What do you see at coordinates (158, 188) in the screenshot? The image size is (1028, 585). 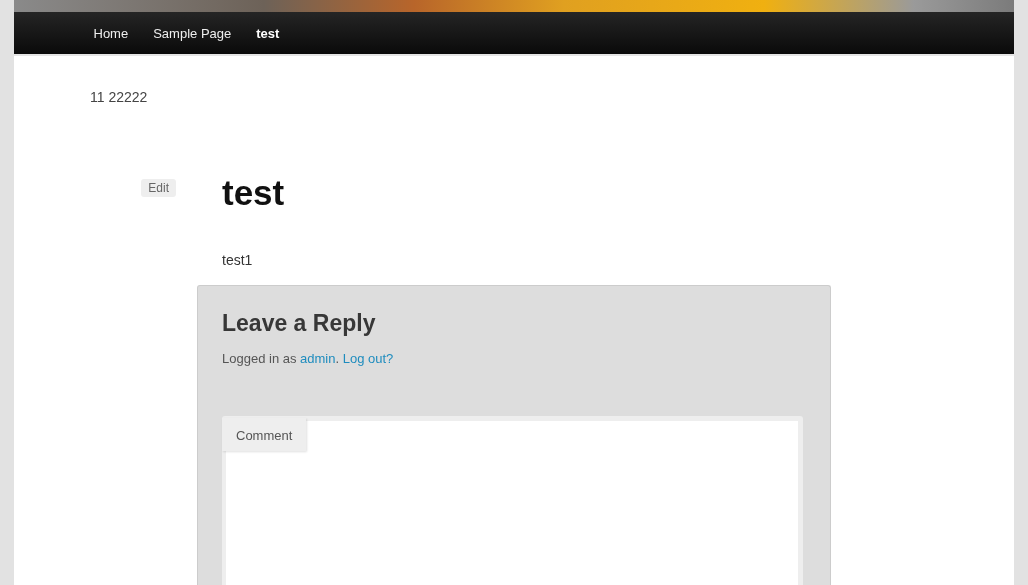 I see `edit-link: Edit` at bounding box center [158, 188].